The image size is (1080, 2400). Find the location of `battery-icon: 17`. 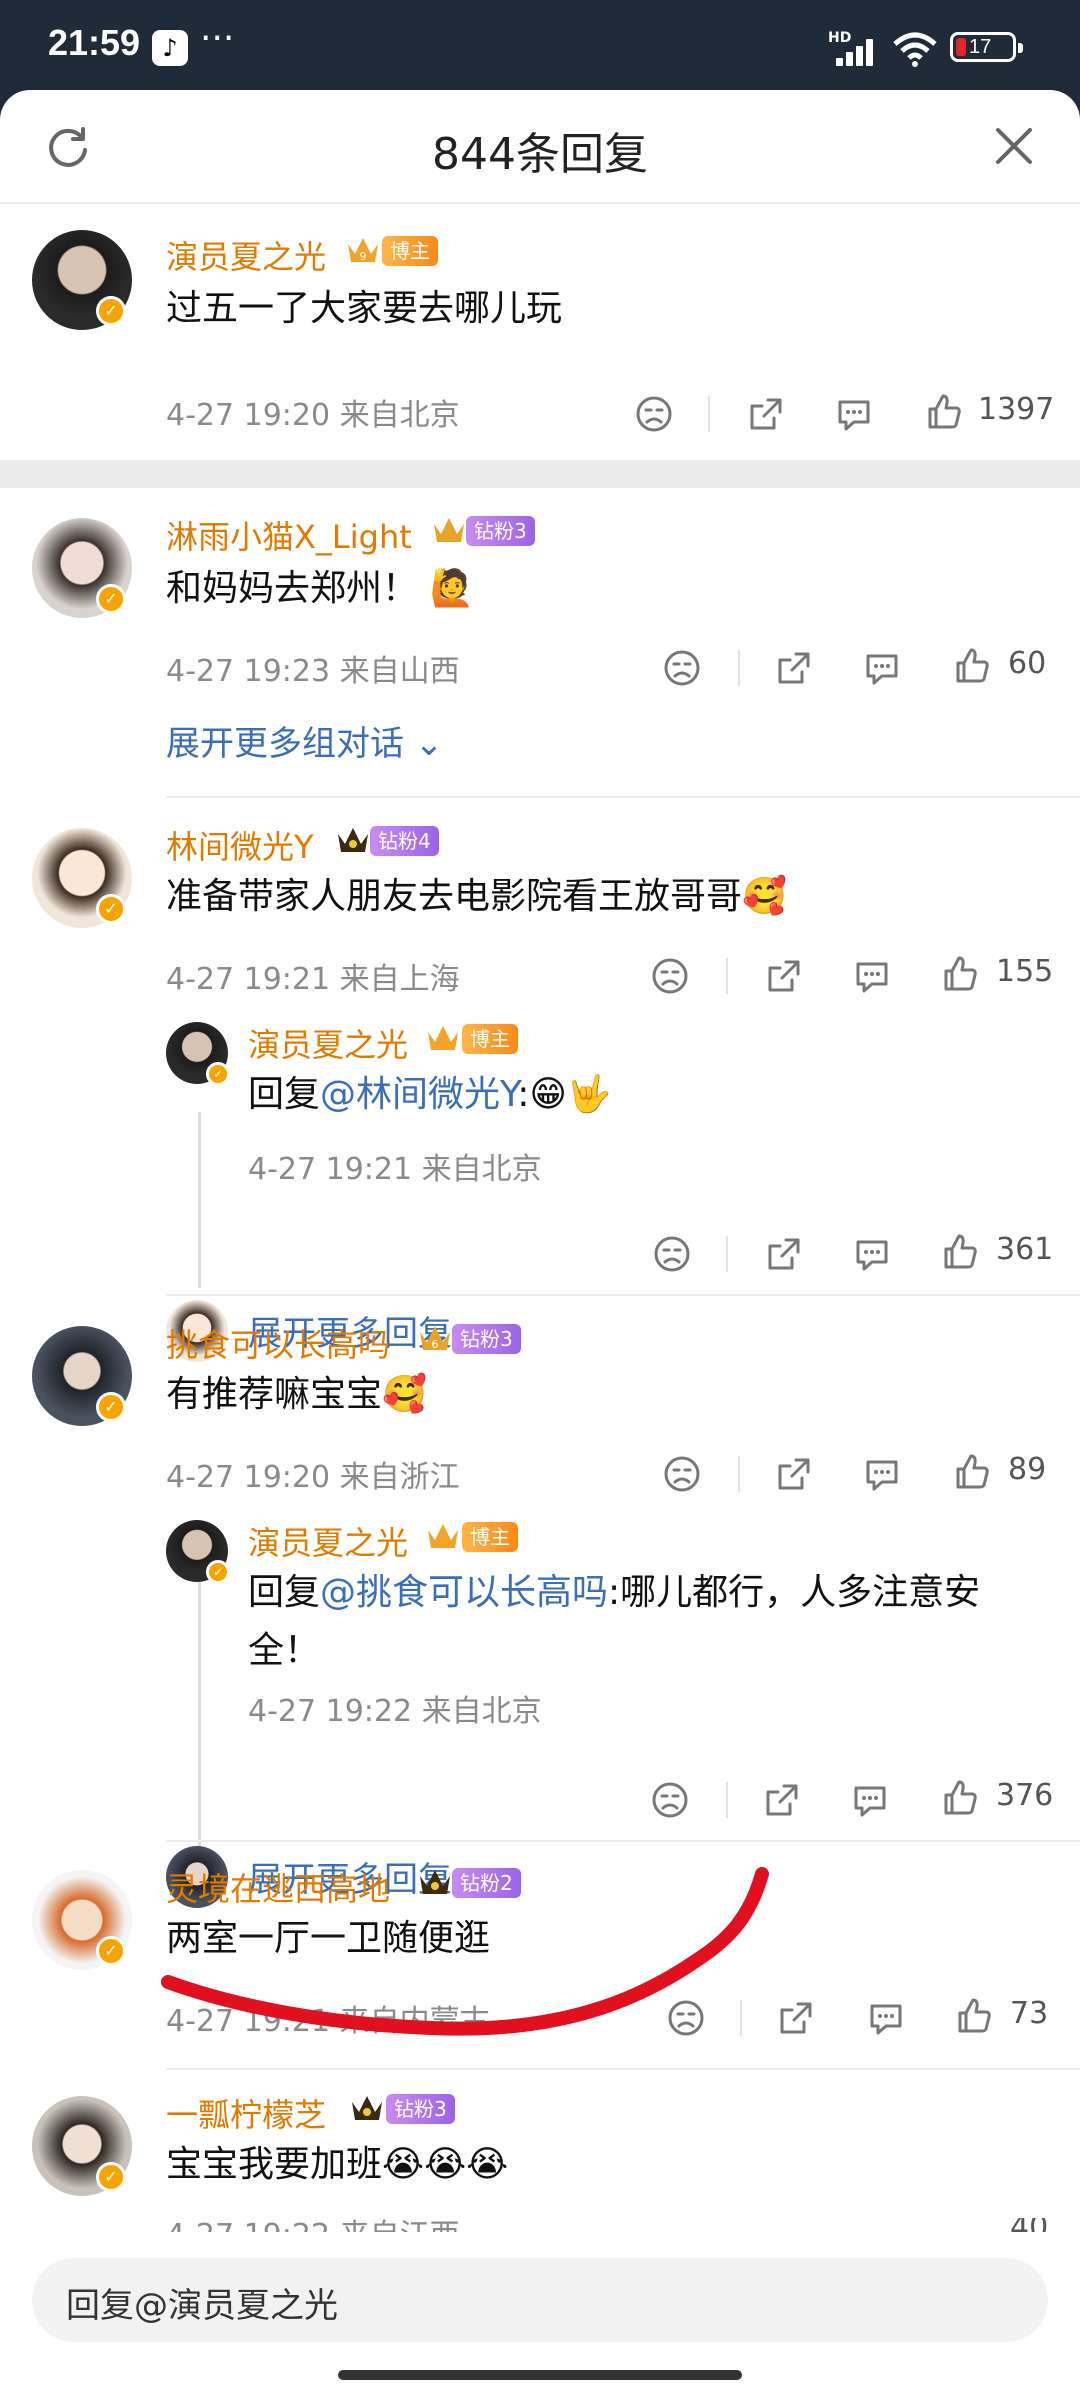

battery-icon: 17 is located at coordinates (986, 47).